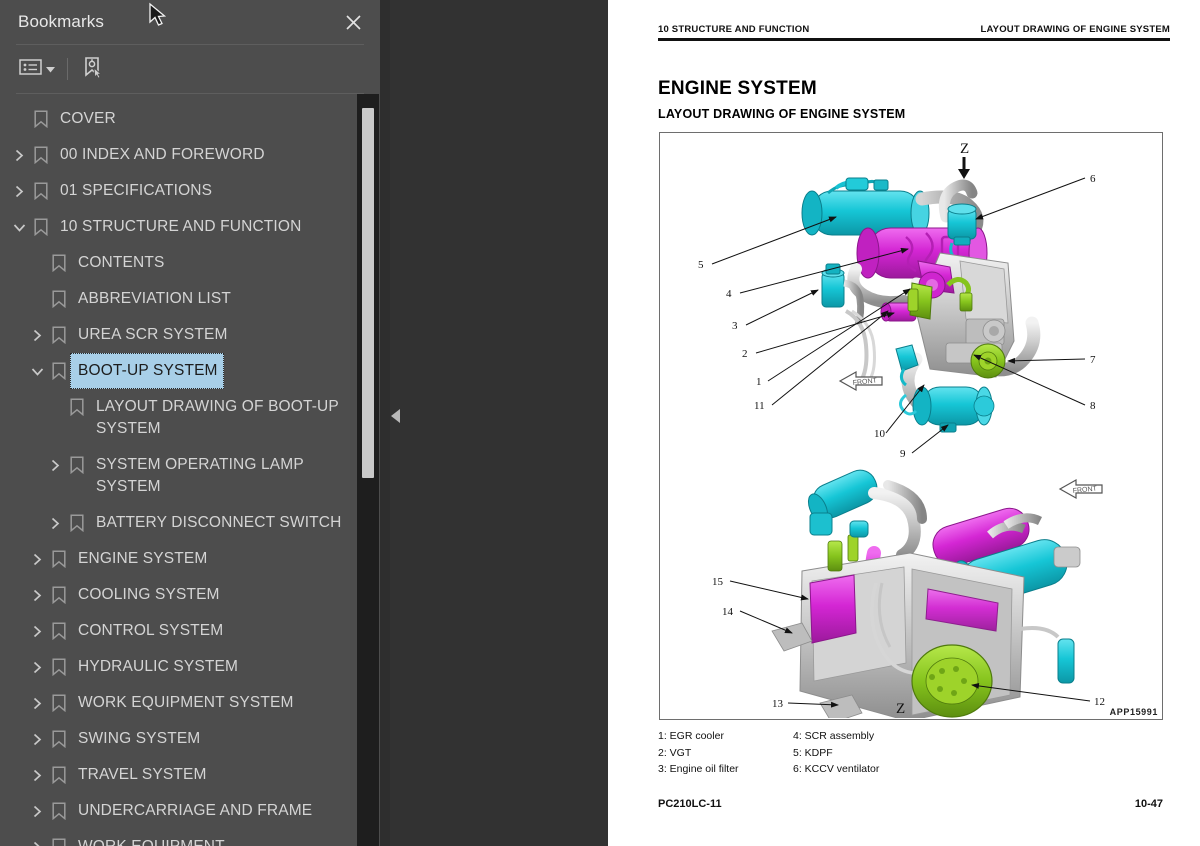 This screenshot has height=846, width=1200. Describe the element at coordinates (1099, 702) in the screenshot. I see `callout-12: 12` at that location.